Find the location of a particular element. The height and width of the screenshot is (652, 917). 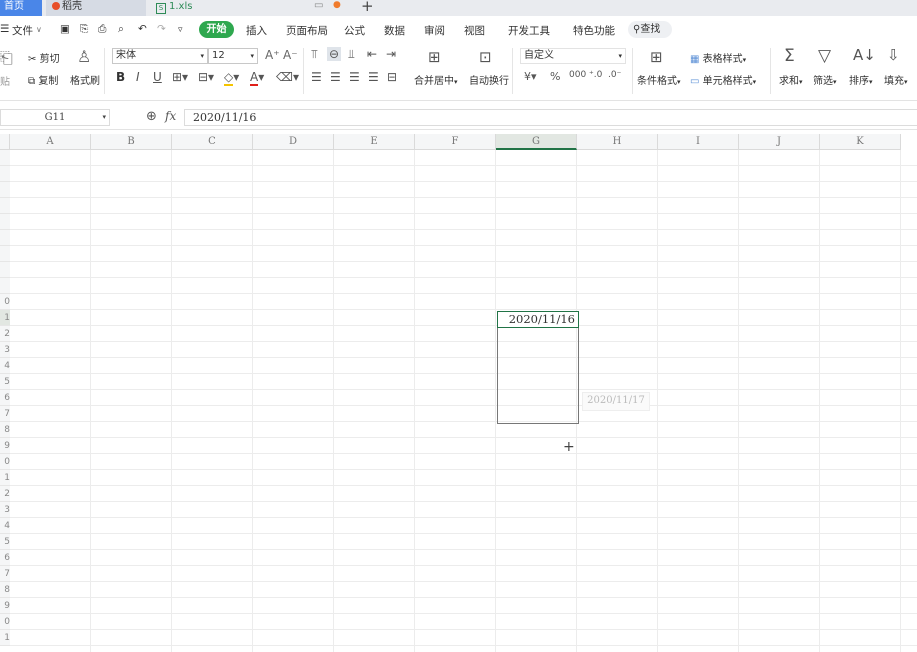

align-middle-icon: ⊖ is located at coordinates (334, 54).